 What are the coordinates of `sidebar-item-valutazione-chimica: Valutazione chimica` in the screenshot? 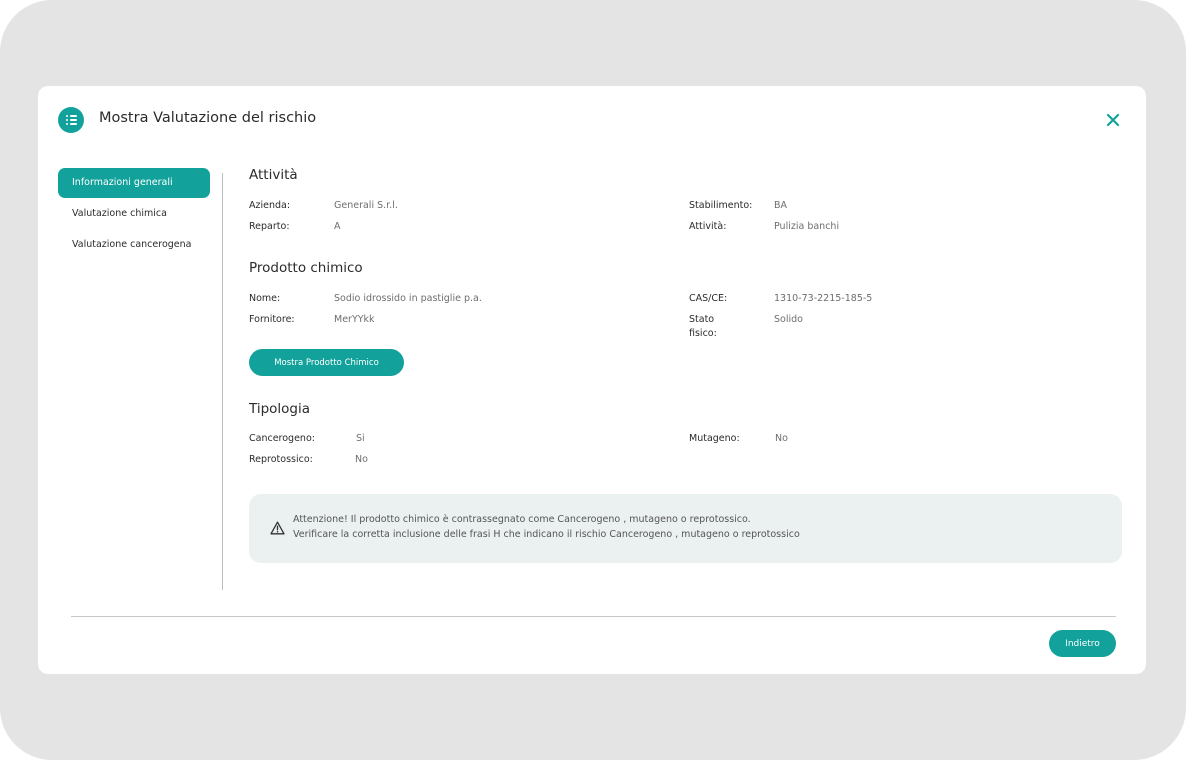 It's located at (138, 214).